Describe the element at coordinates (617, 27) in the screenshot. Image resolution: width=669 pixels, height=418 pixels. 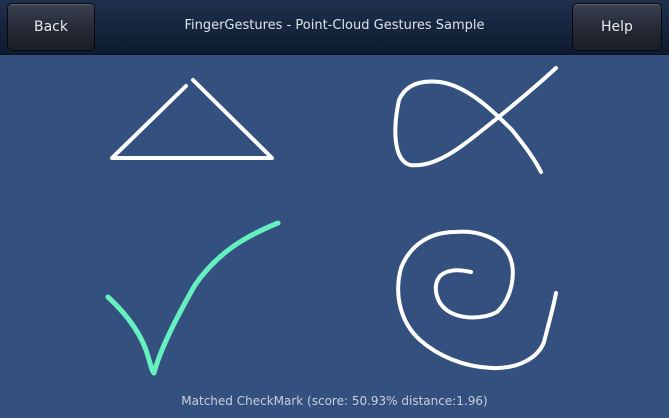
I see `help-button: Help` at that location.